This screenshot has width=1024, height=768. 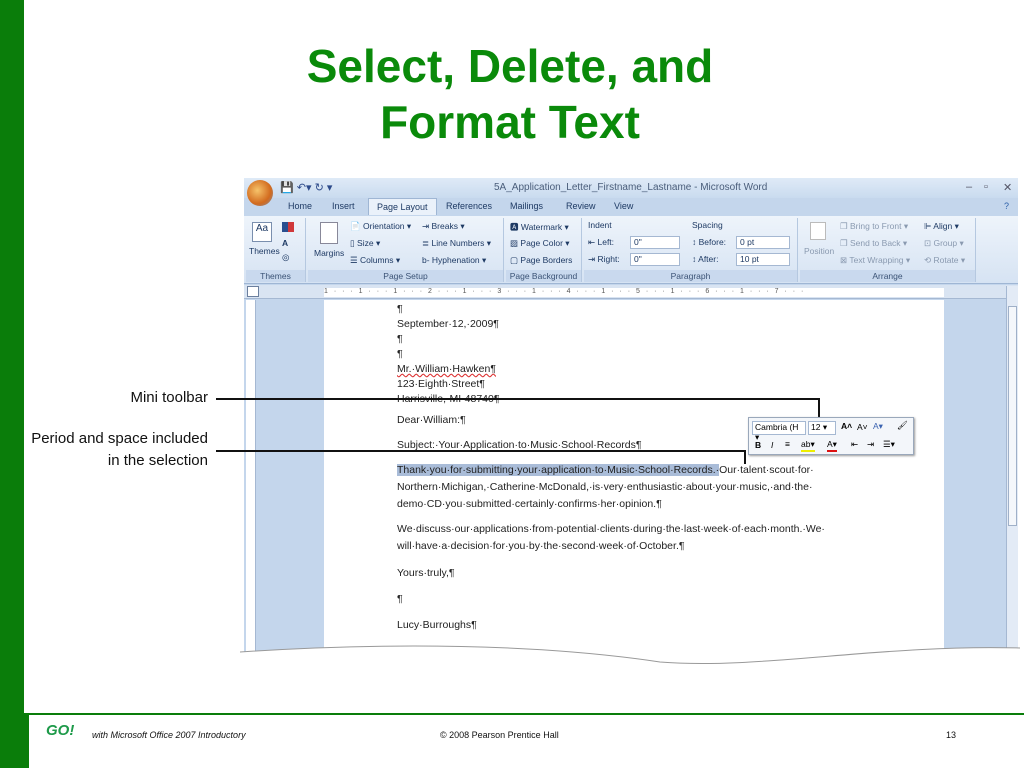 What do you see at coordinates (400, 599) in the screenshot?
I see `doc-line: ¶` at bounding box center [400, 599].